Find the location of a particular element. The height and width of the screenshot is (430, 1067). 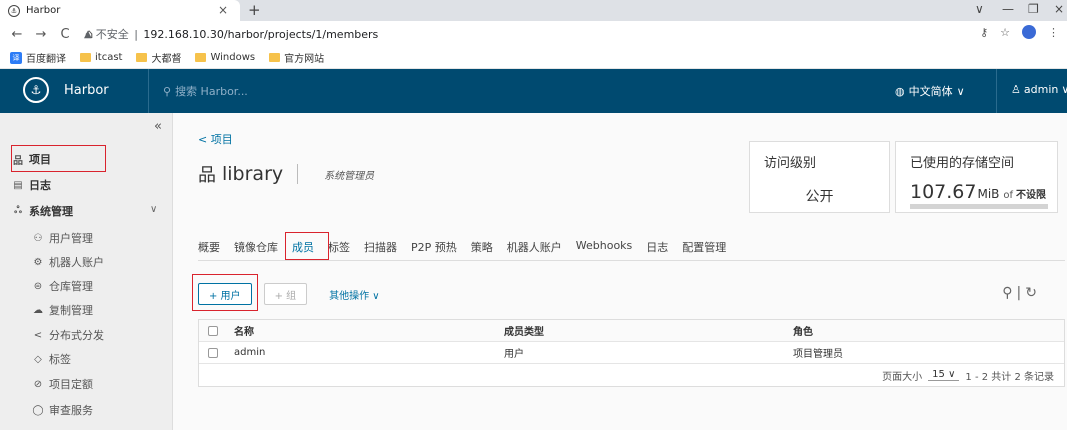

collapse-sidebar-icon: « is located at coordinates (158, 126).